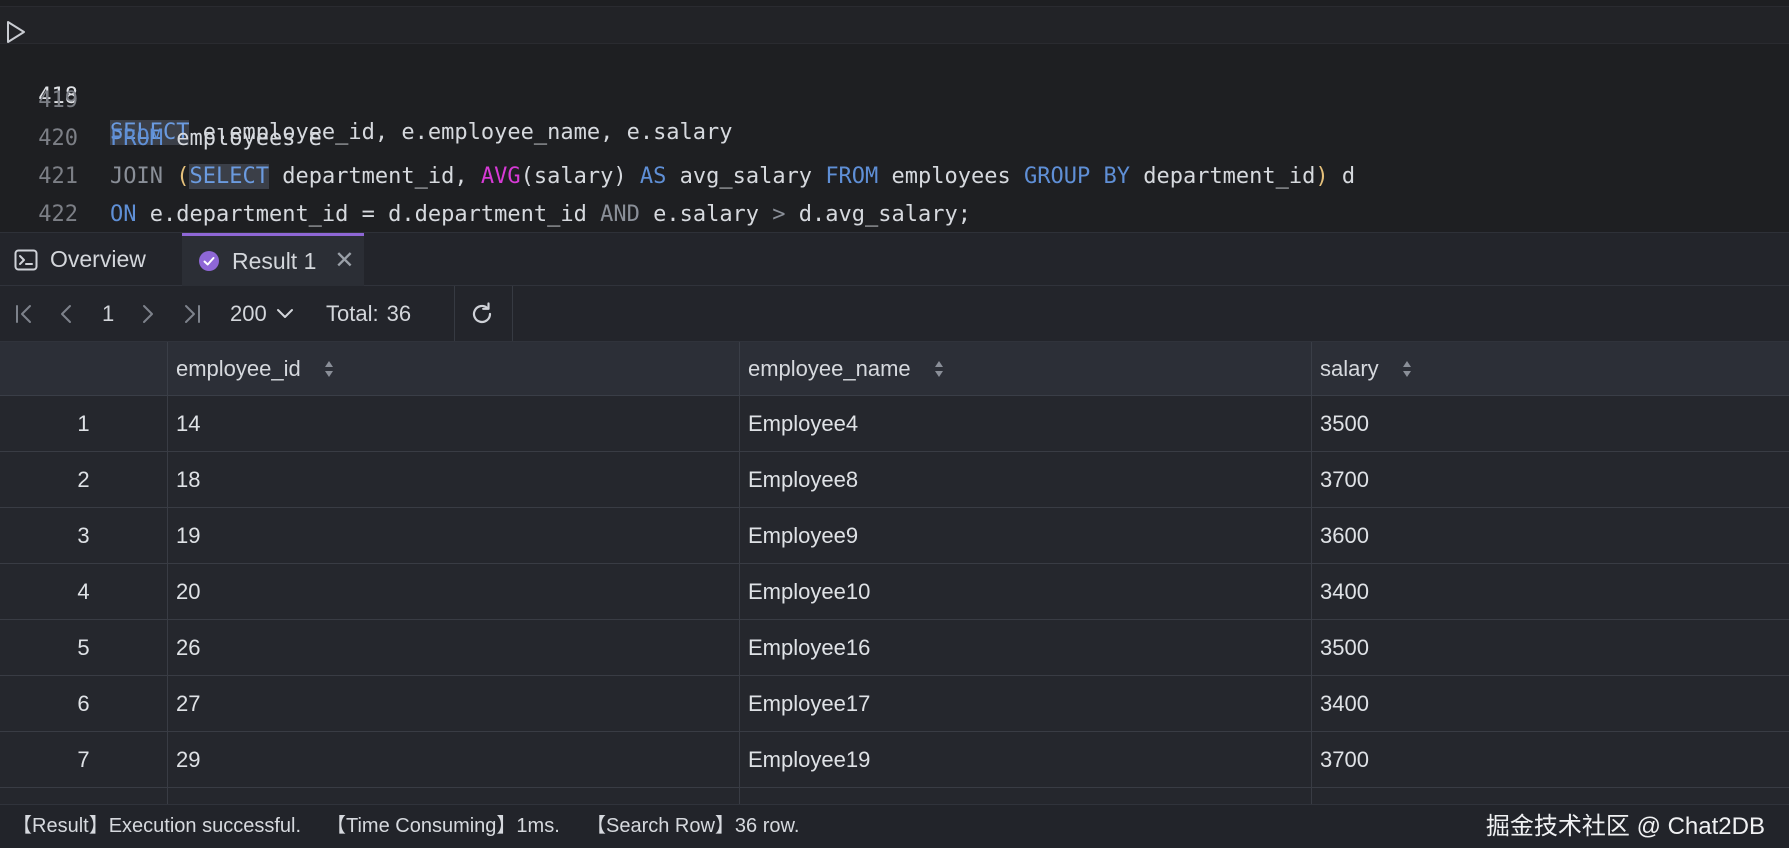 Image resolution: width=1789 pixels, height=848 pixels. What do you see at coordinates (98, 259) in the screenshot?
I see `tab-label: Overview` at bounding box center [98, 259].